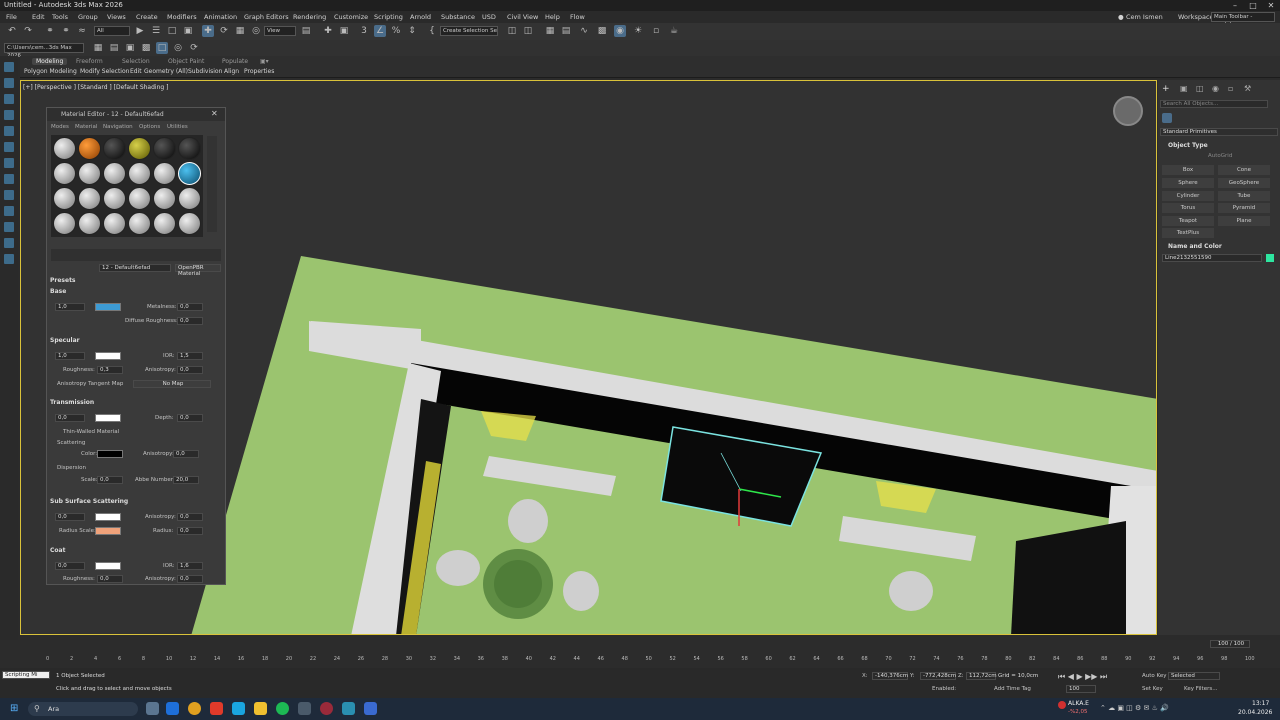 The height and width of the screenshot is (720, 1280). What do you see at coordinates (190, 321) in the screenshot?
I see `diffuse-roughness-spinner: 0,0` at bounding box center [190, 321].